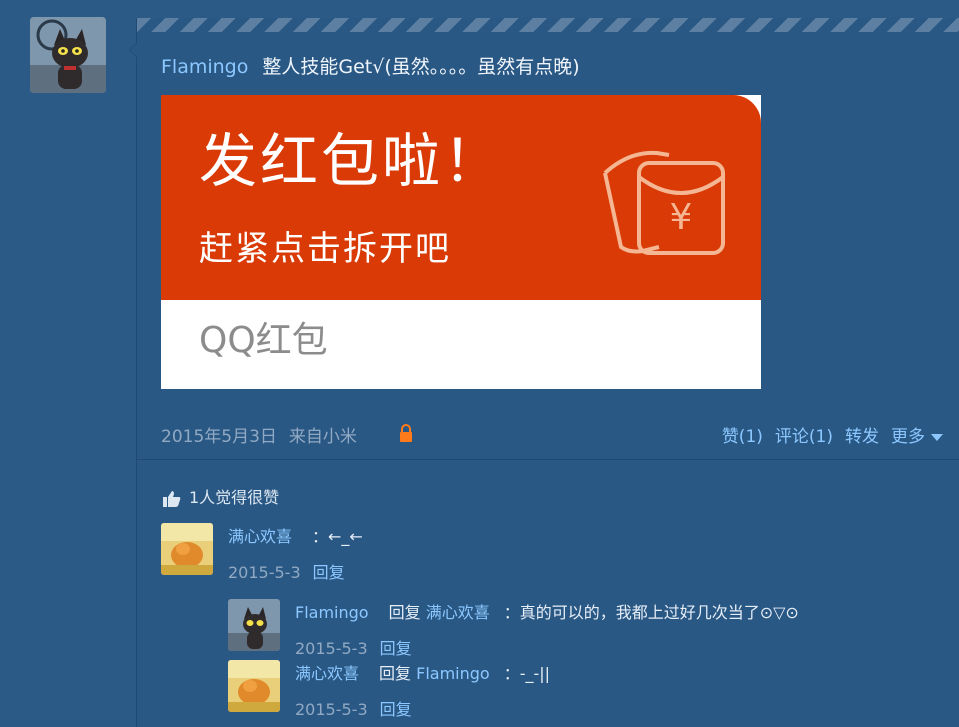 Image resolution: width=959 pixels, height=727 pixels. I want to click on thumbs-up-icon, so click(172, 498).